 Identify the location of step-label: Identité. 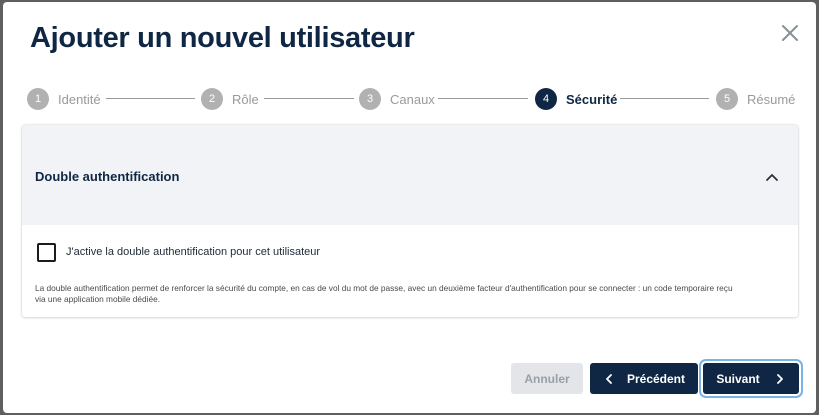
(79, 99).